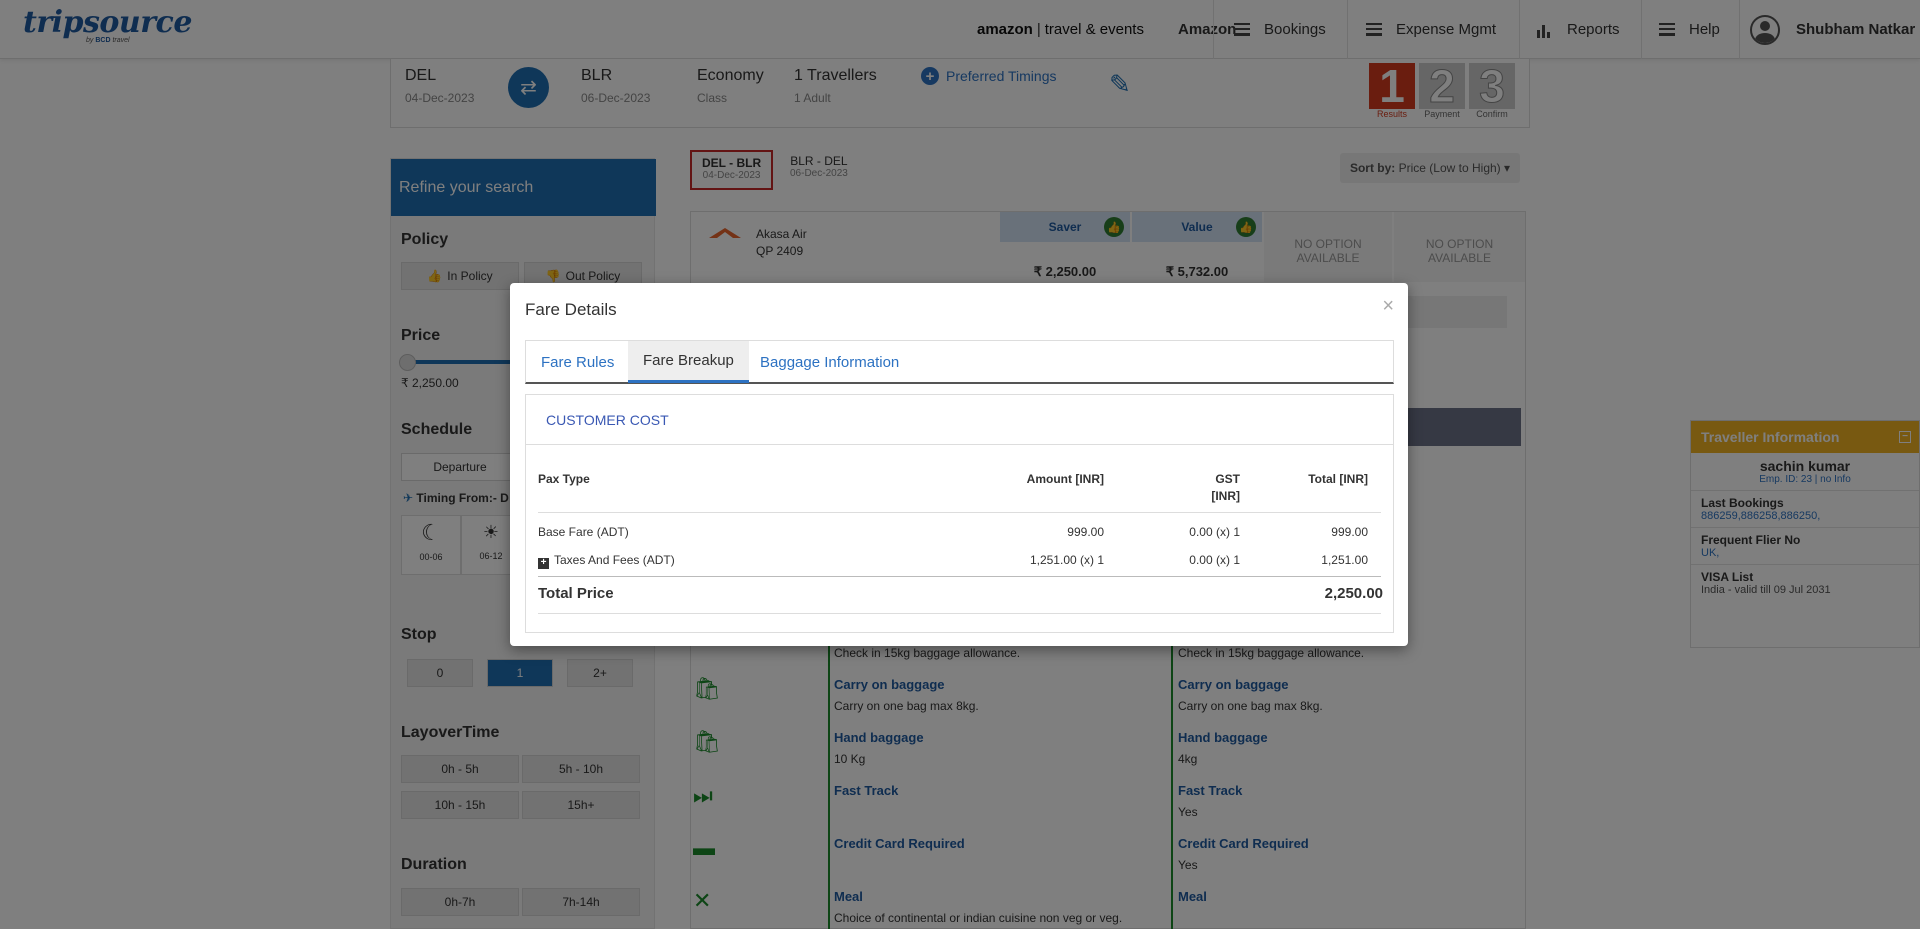 This screenshot has width=1920, height=929. What do you see at coordinates (583, 532) in the screenshot?
I see `row-base-fare-pax: Base Fare (ADT)` at bounding box center [583, 532].